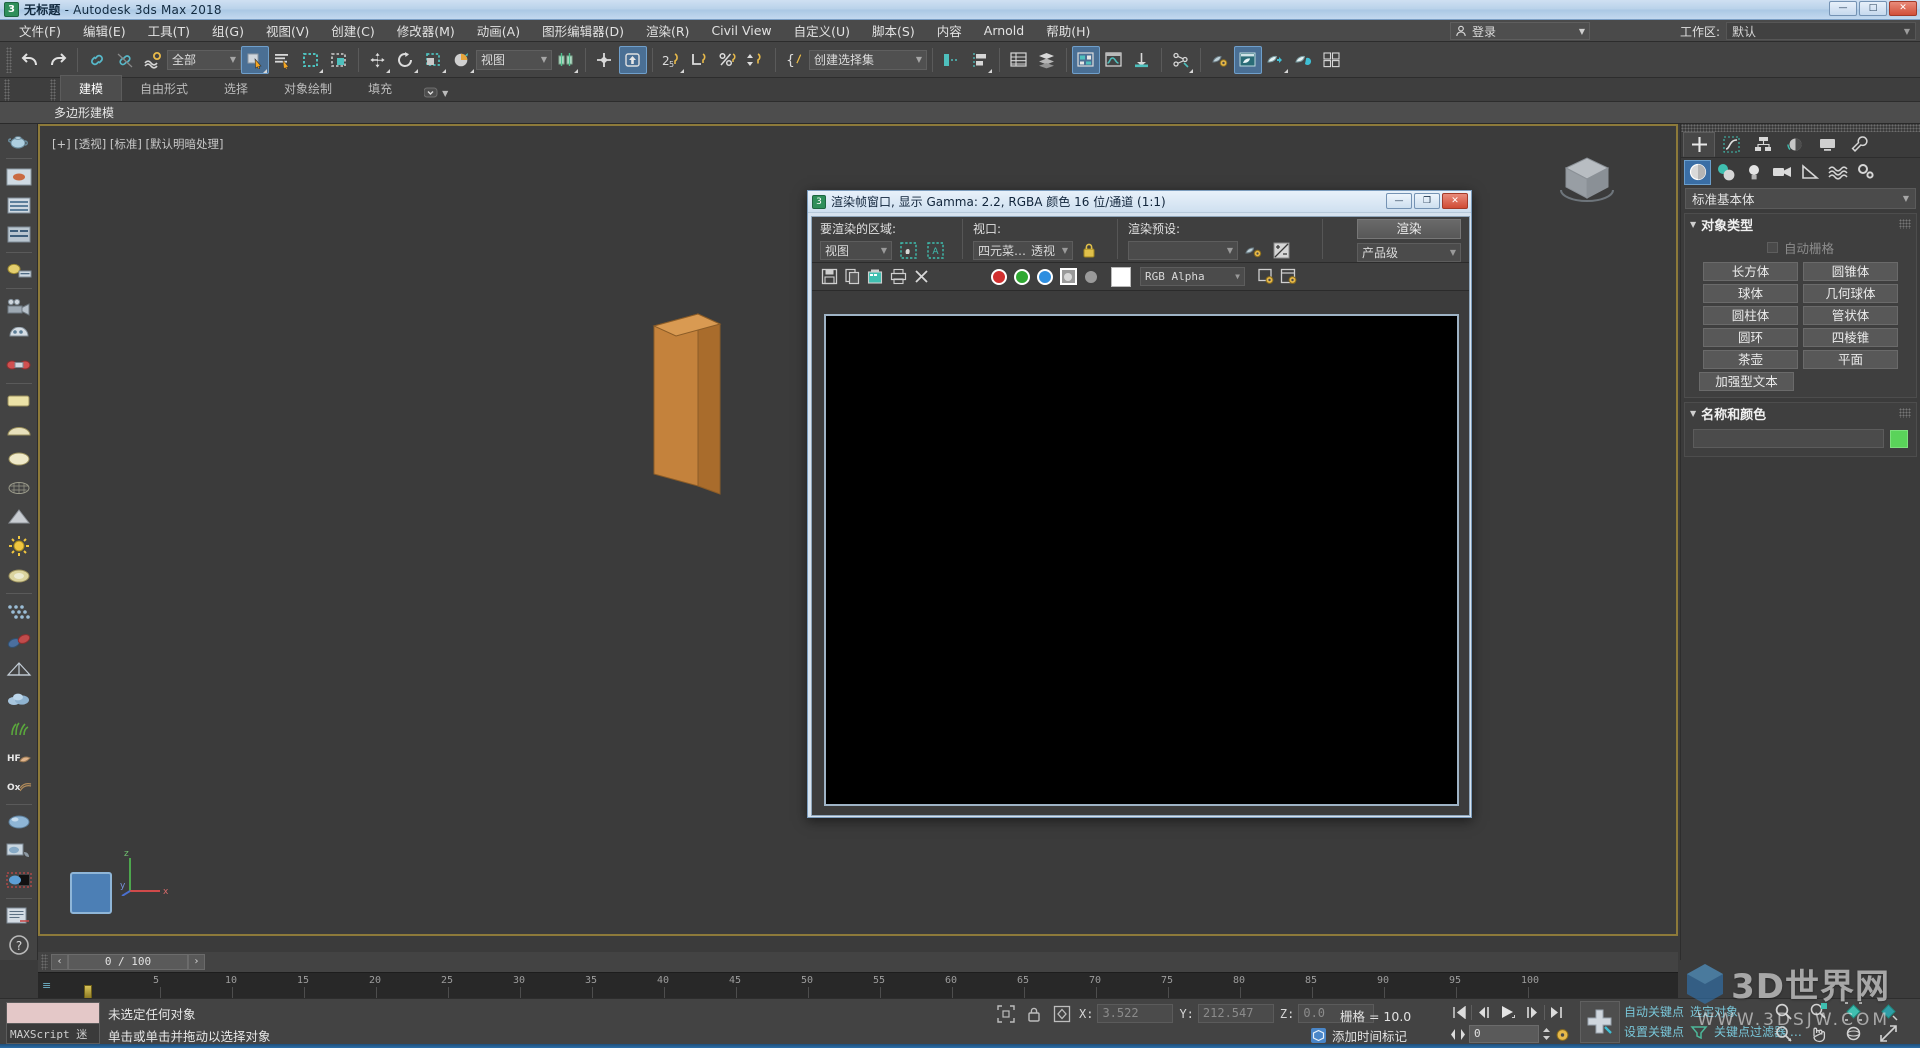 The width and height of the screenshot is (1920, 1048). What do you see at coordinates (19, 611) in the screenshot?
I see `particle-array-icon` at bounding box center [19, 611].